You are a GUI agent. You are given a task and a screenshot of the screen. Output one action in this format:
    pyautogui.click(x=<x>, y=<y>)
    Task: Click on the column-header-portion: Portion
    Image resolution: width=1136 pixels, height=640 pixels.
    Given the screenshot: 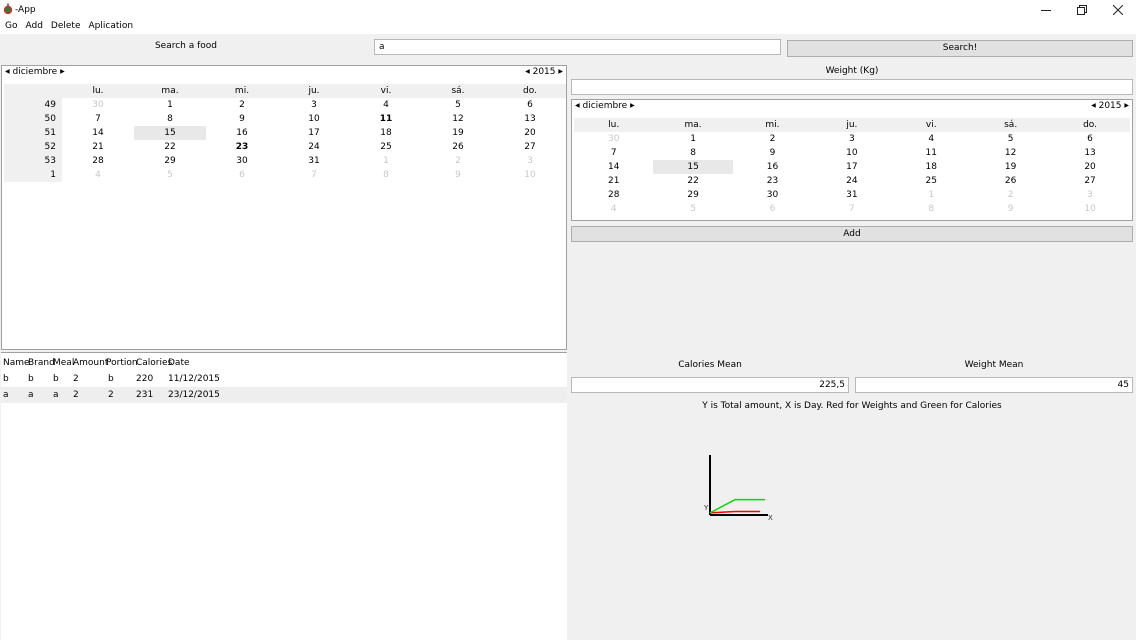 What is the action you would take?
    pyautogui.click(x=121, y=363)
    